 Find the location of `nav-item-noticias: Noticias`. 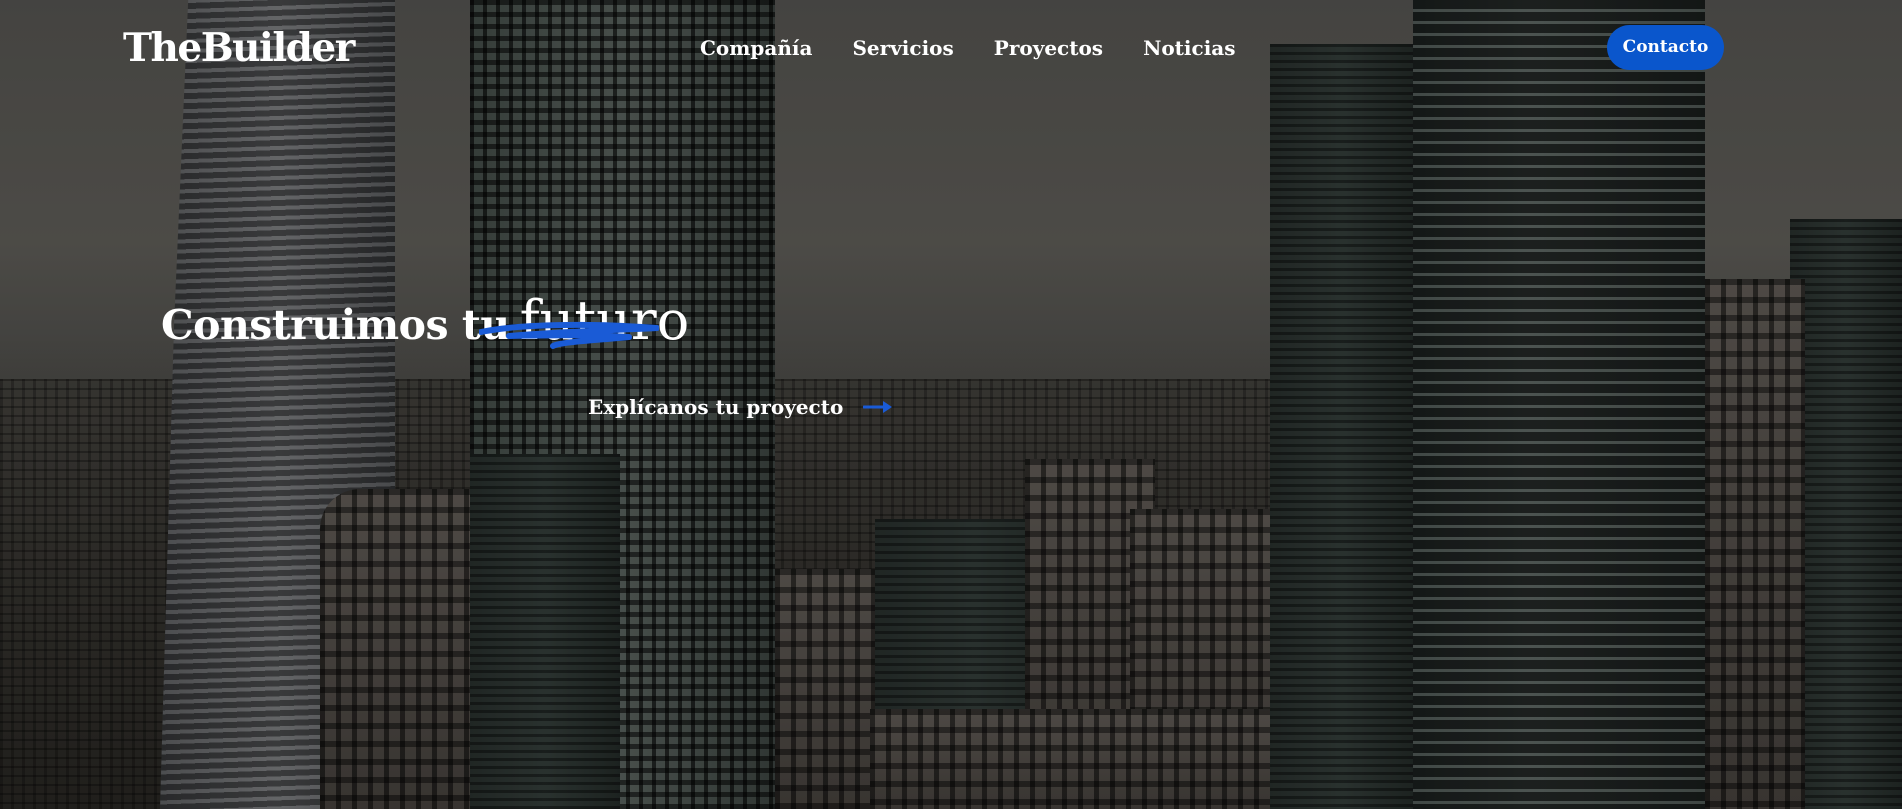

nav-item-noticias: Noticias is located at coordinates (1189, 48).